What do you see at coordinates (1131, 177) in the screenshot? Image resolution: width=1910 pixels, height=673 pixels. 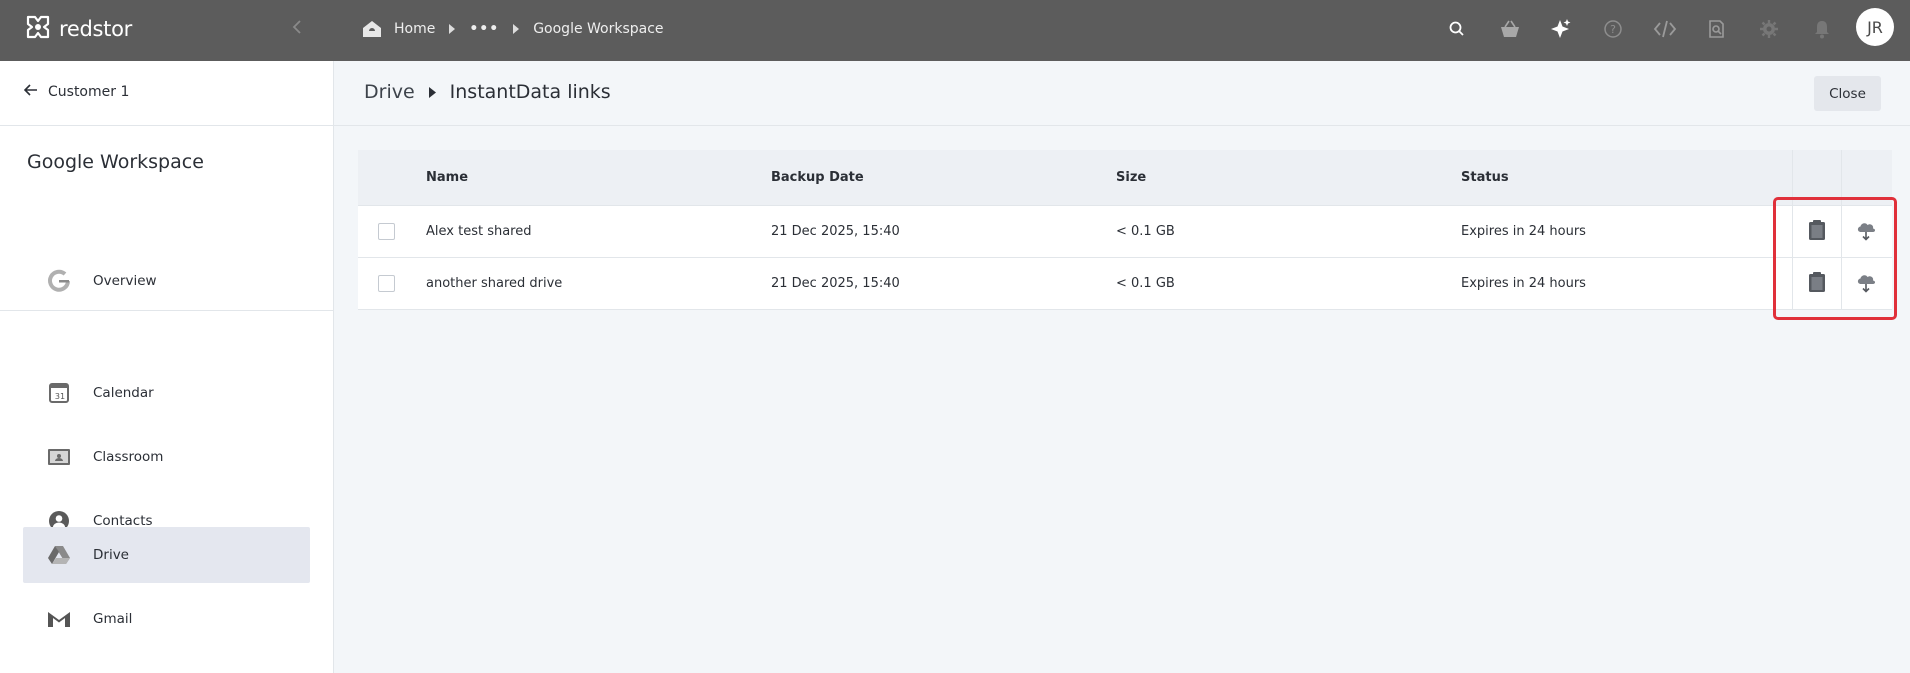 I see `column-header-size: Size` at bounding box center [1131, 177].